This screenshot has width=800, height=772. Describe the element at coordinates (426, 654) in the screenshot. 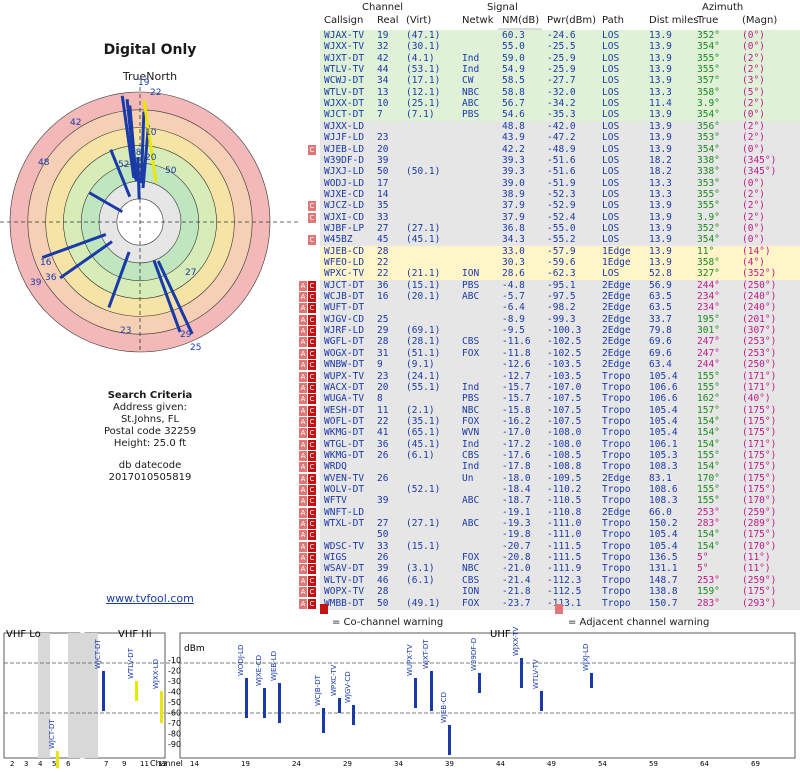

I see `bar-label: WJXT-DT` at that location.